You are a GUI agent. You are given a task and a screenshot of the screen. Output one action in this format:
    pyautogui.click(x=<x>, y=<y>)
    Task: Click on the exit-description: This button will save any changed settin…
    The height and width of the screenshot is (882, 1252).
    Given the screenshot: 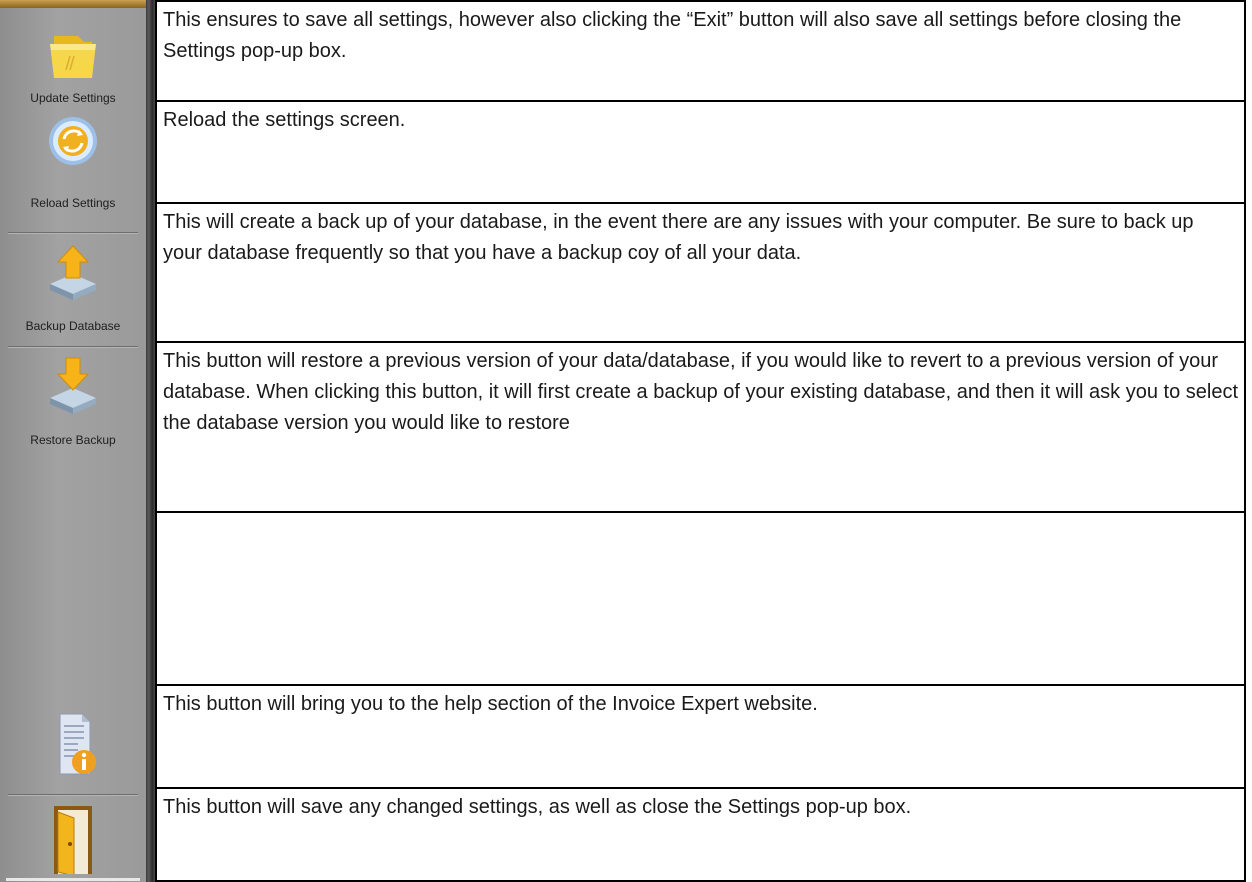 What is the action you would take?
    pyautogui.click(x=700, y=834)
    